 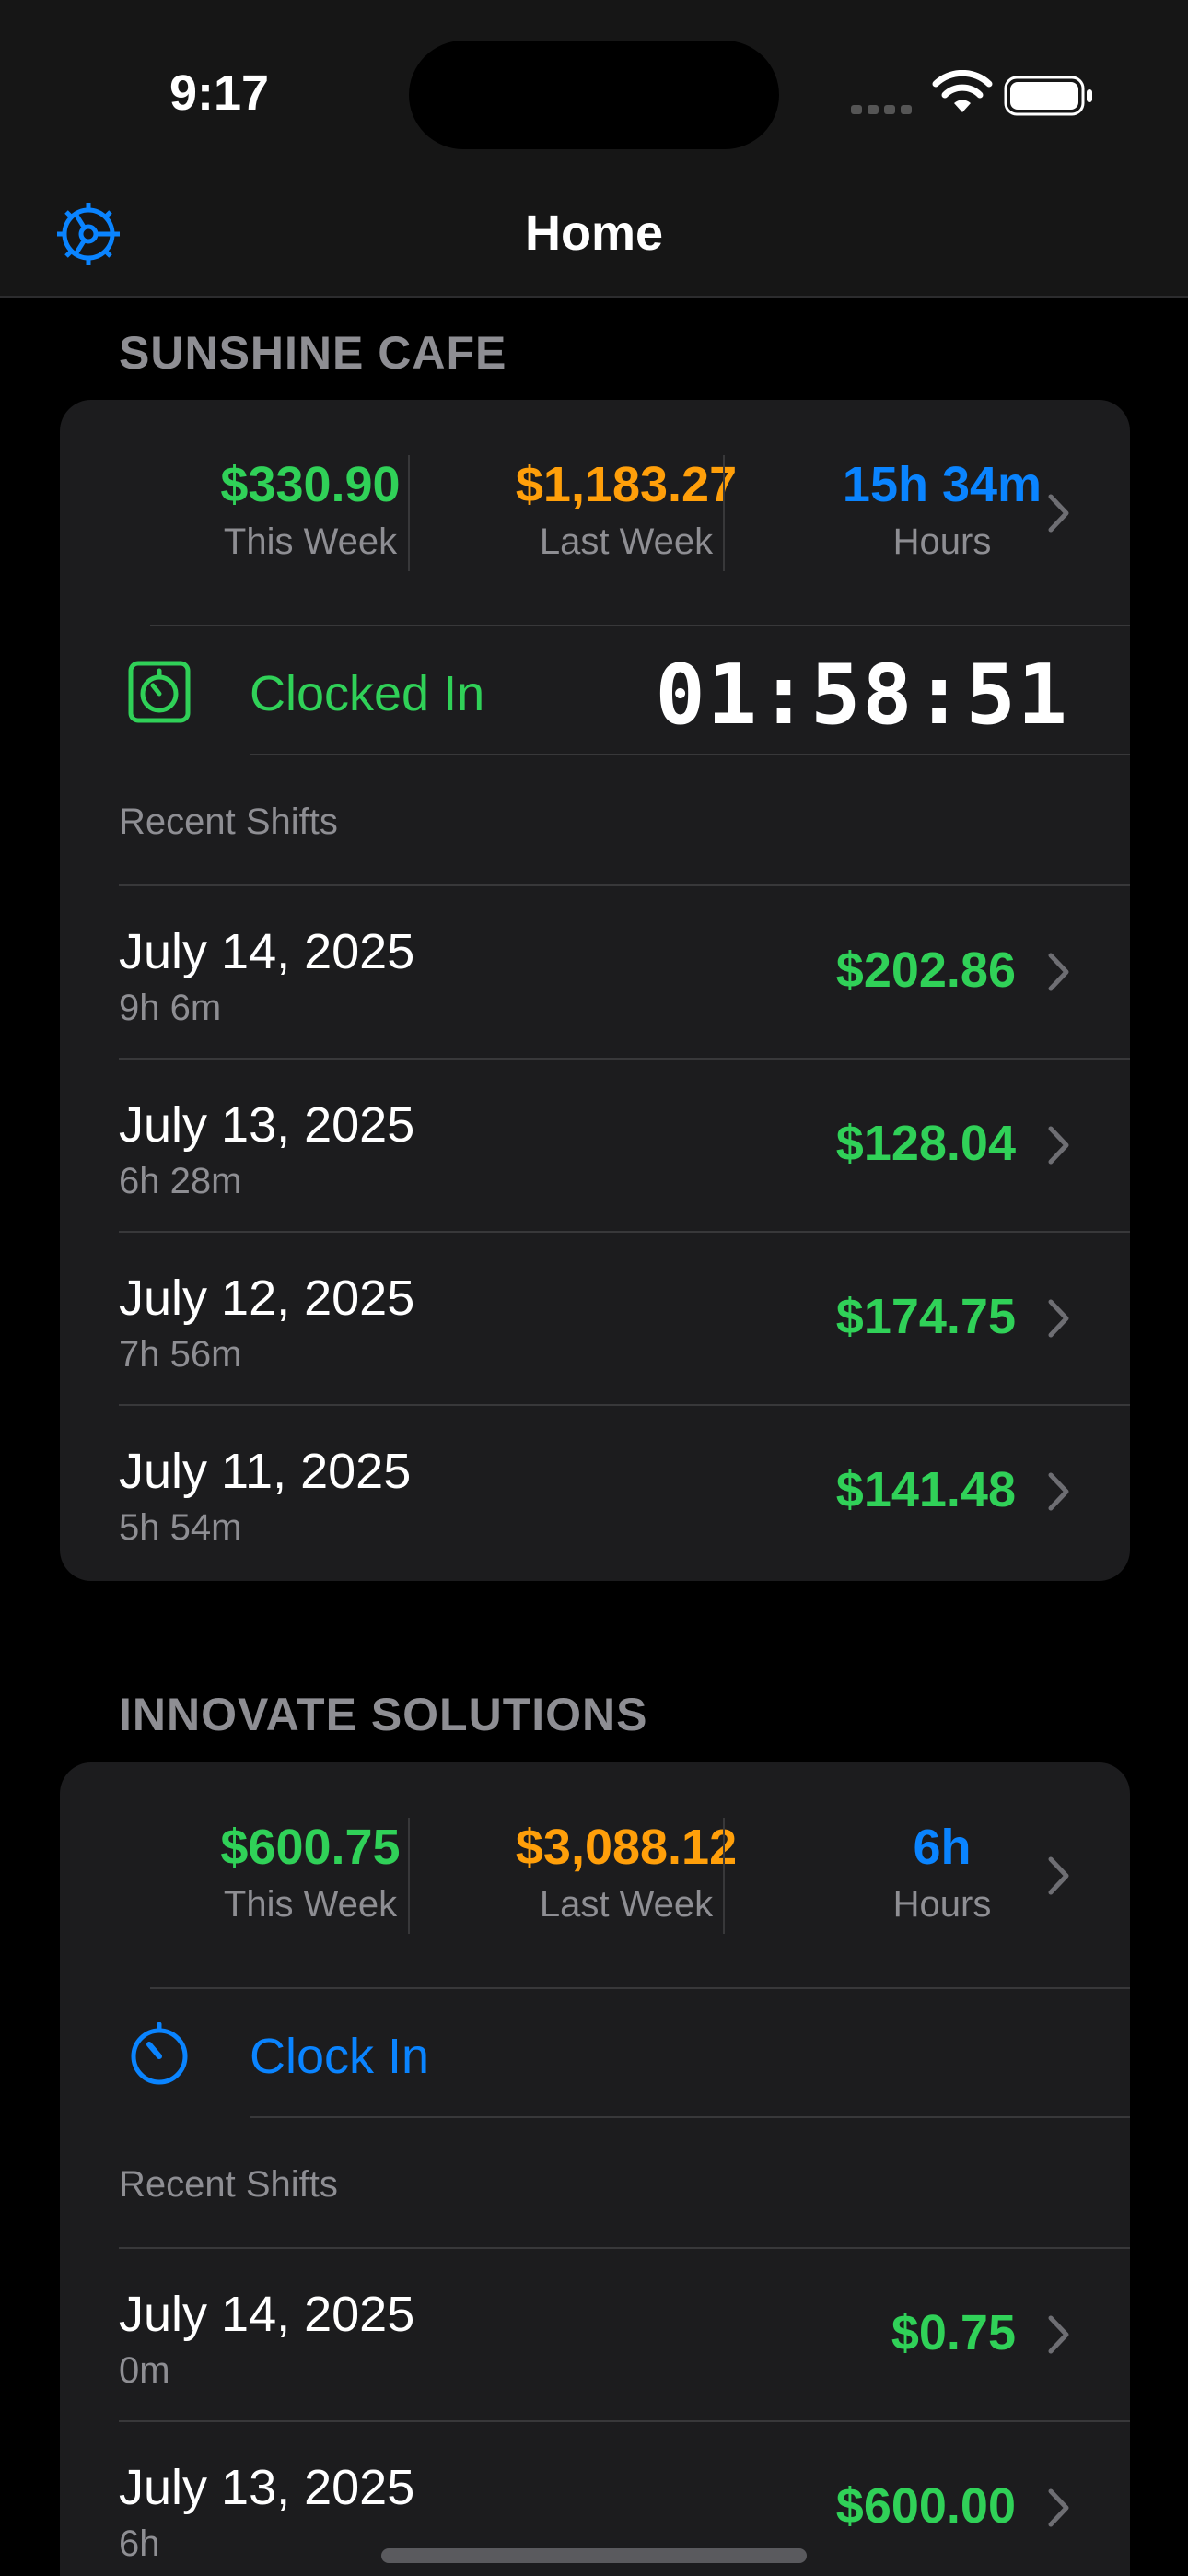 I want to click on job-section-title: SUNSHINE CAFE, so click(x=313, y=353).